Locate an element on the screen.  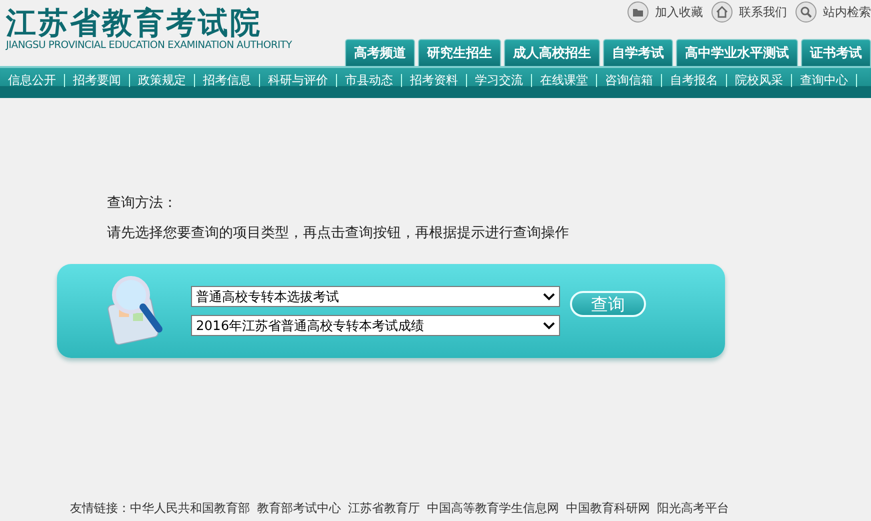
folder-icon is located at coordinates (638, 12).